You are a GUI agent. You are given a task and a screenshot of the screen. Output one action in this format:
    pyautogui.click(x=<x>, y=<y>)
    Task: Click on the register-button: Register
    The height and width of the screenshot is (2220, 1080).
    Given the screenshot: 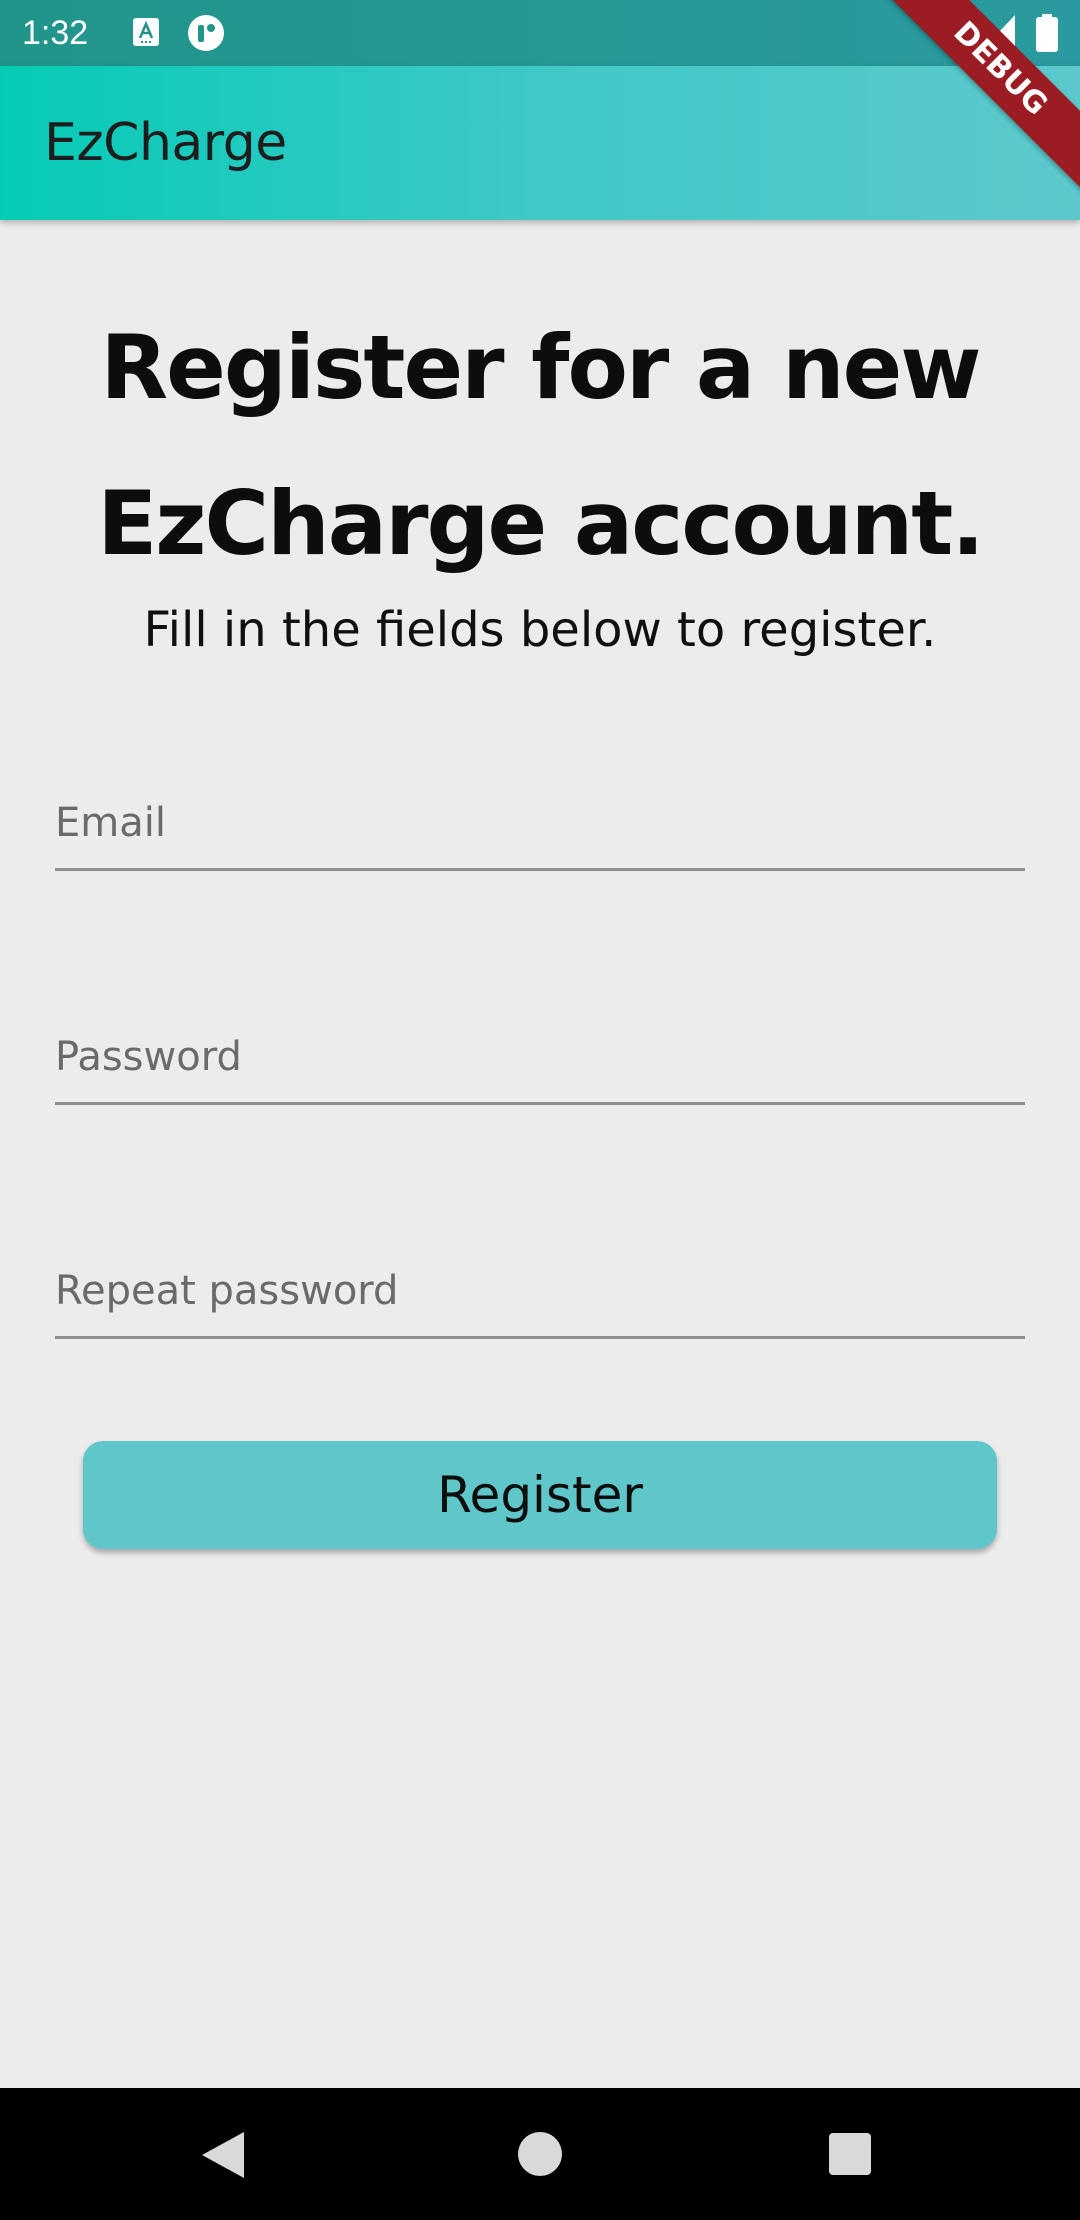 What is the action you would take?
    pyautogui.click(x=540, y=1495)
    